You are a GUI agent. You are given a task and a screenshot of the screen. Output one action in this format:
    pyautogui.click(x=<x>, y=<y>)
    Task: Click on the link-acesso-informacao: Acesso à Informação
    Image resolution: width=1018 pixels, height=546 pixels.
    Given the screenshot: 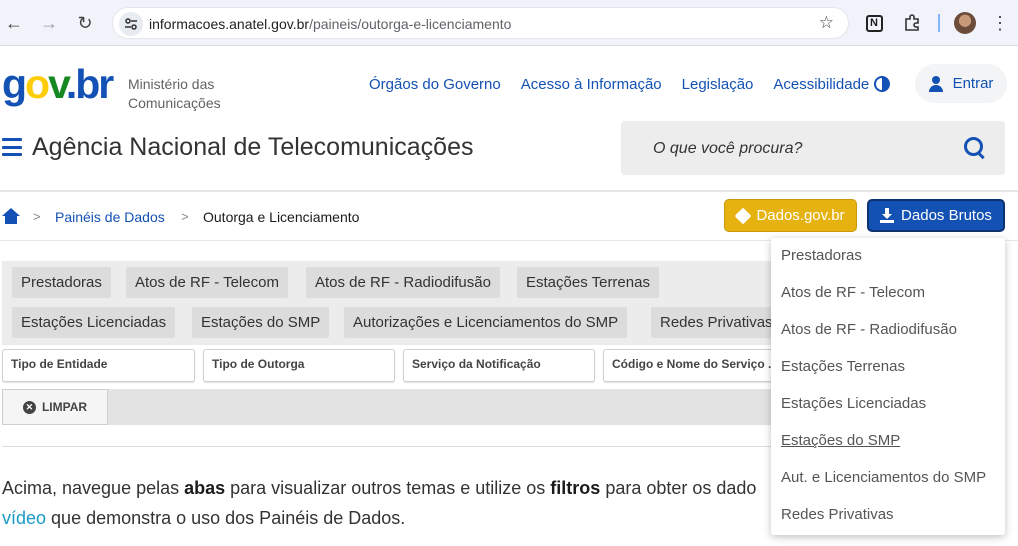 What is the action you would take?
    pyautogui.click(x=591, y=84)
    